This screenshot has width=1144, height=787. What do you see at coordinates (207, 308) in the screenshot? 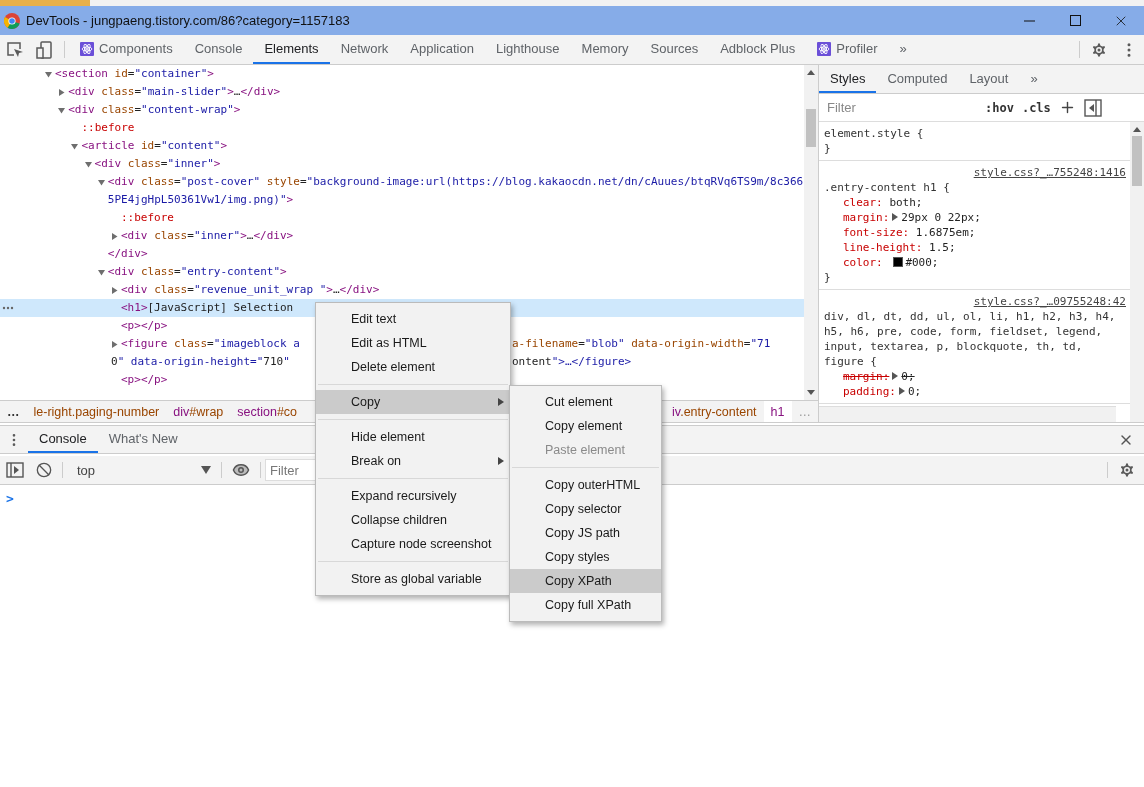
I see `node-markup: <h1>[JavaScript] Selection` at bounding box center [207, 308].